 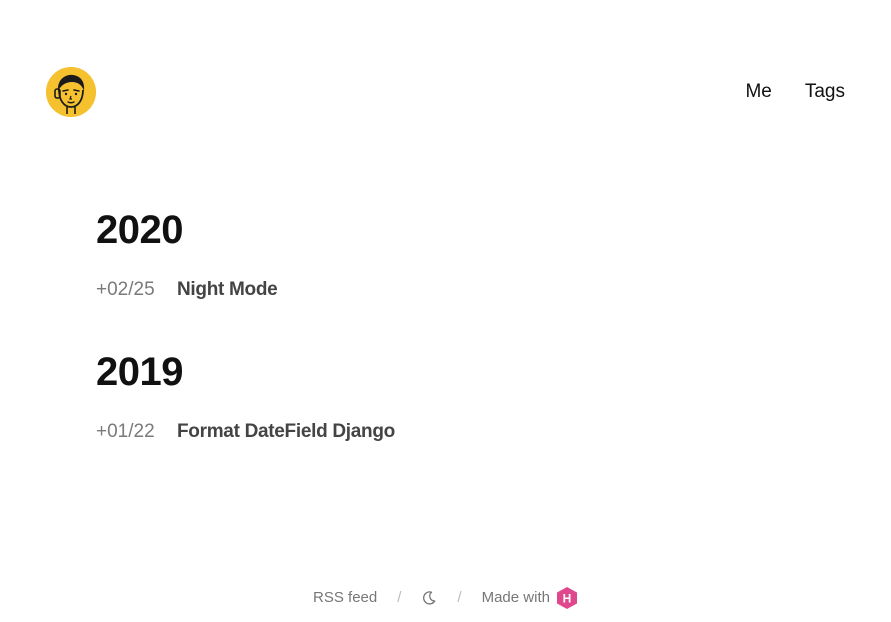 I want to click on post-link: Format DateField Django, so click(x=286, y=432).